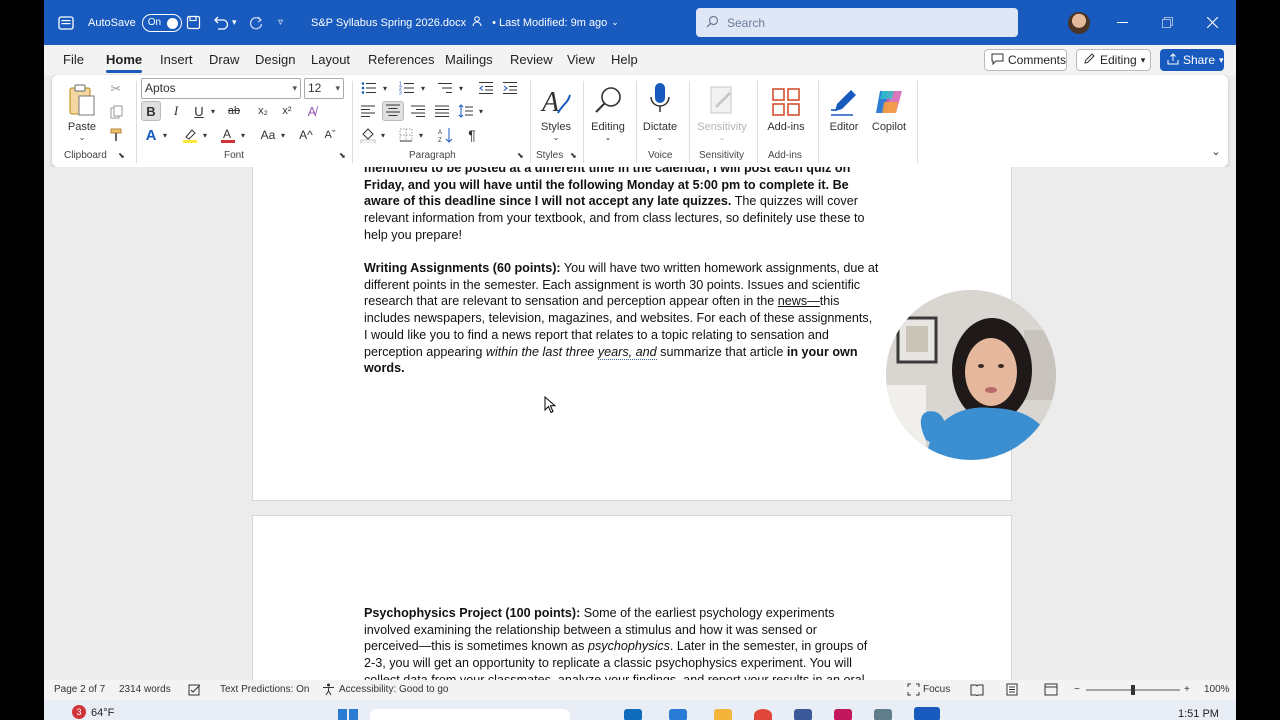  I want to click on close-icon, so click(1212, 22).